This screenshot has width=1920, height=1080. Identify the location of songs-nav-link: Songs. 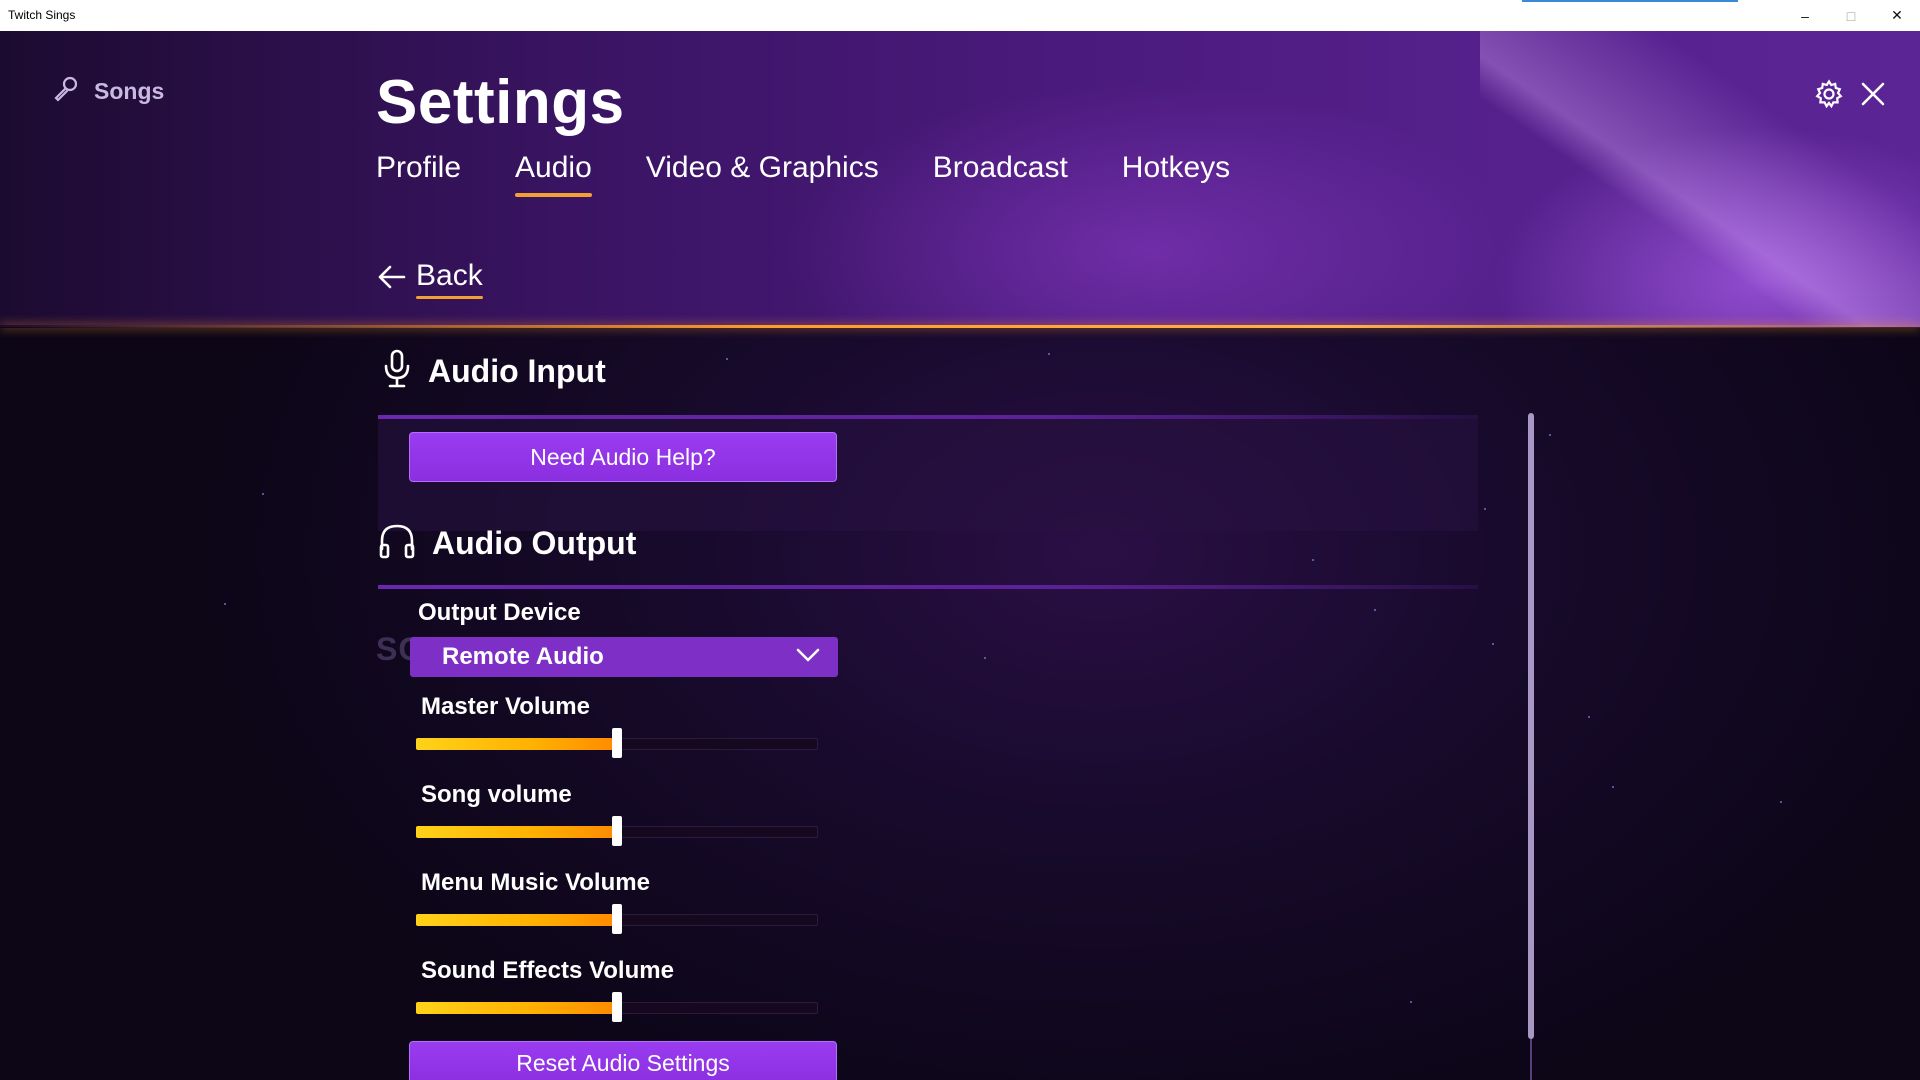
(108, 91).